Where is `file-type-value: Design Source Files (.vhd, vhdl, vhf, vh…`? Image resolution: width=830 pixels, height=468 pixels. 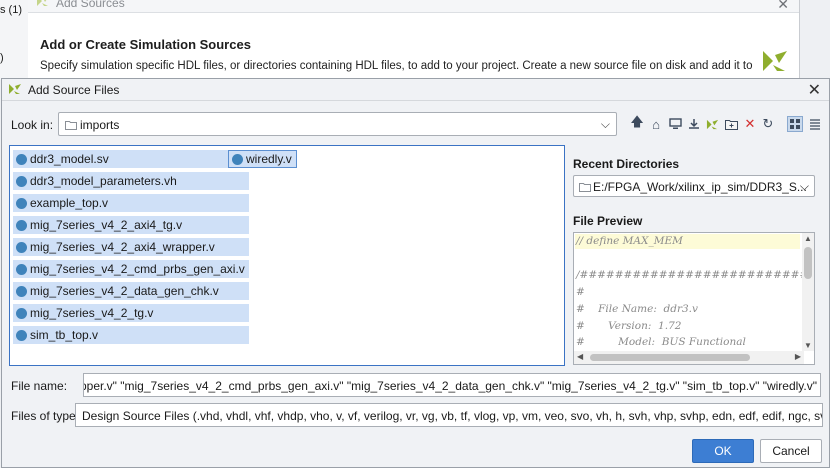 file-type-value: Design Source Files (.vhd, vhdl, vhf, vh… is located at coordinates (452, 416).